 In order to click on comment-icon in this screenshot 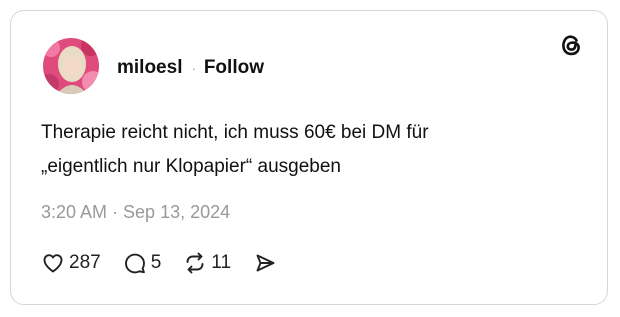, I will do `click(135, 263)`.